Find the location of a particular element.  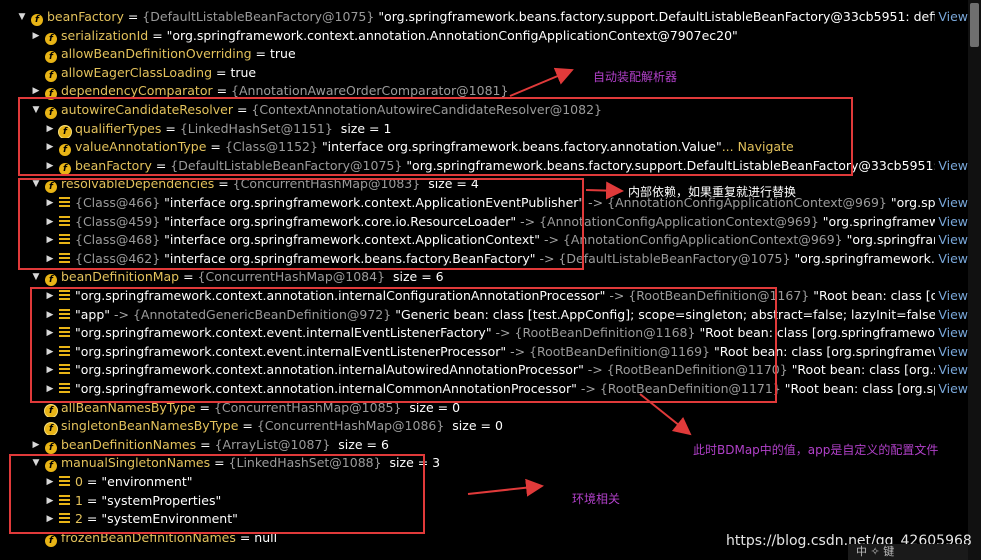

field-name: autowireCandidateResolver is located at coordinates (147, 109).